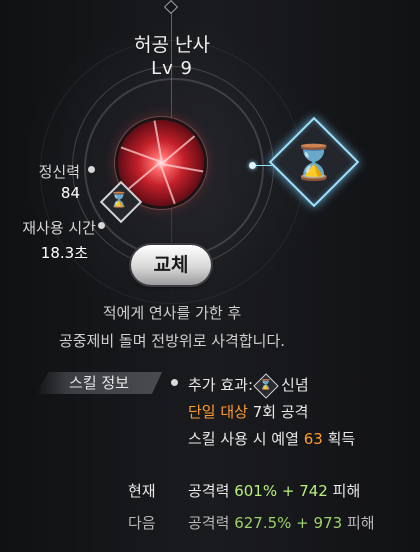 The height and width of the screenshot is (552, 420). Describe the element at coordinates (328, 523) in the screenshot. I see `next-flat: 973` at that location.